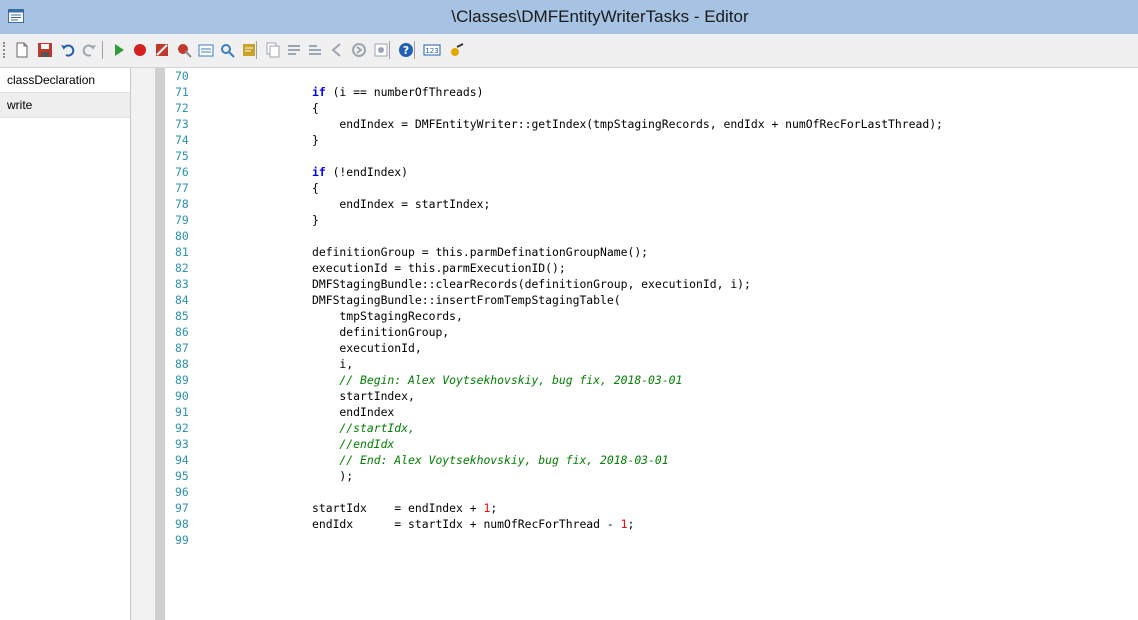 This screenshot has height=620, width=1138. I want to click on line-number: 88, so click(182, 364).